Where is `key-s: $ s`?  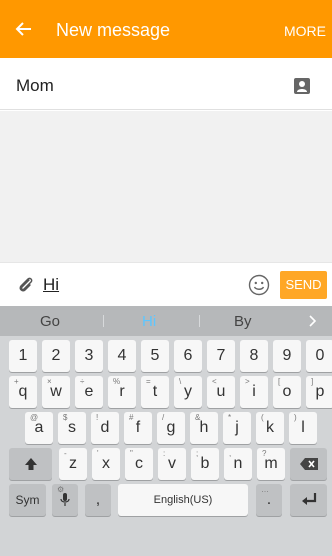 key-s: $ s is located at coordinates (72, 428).